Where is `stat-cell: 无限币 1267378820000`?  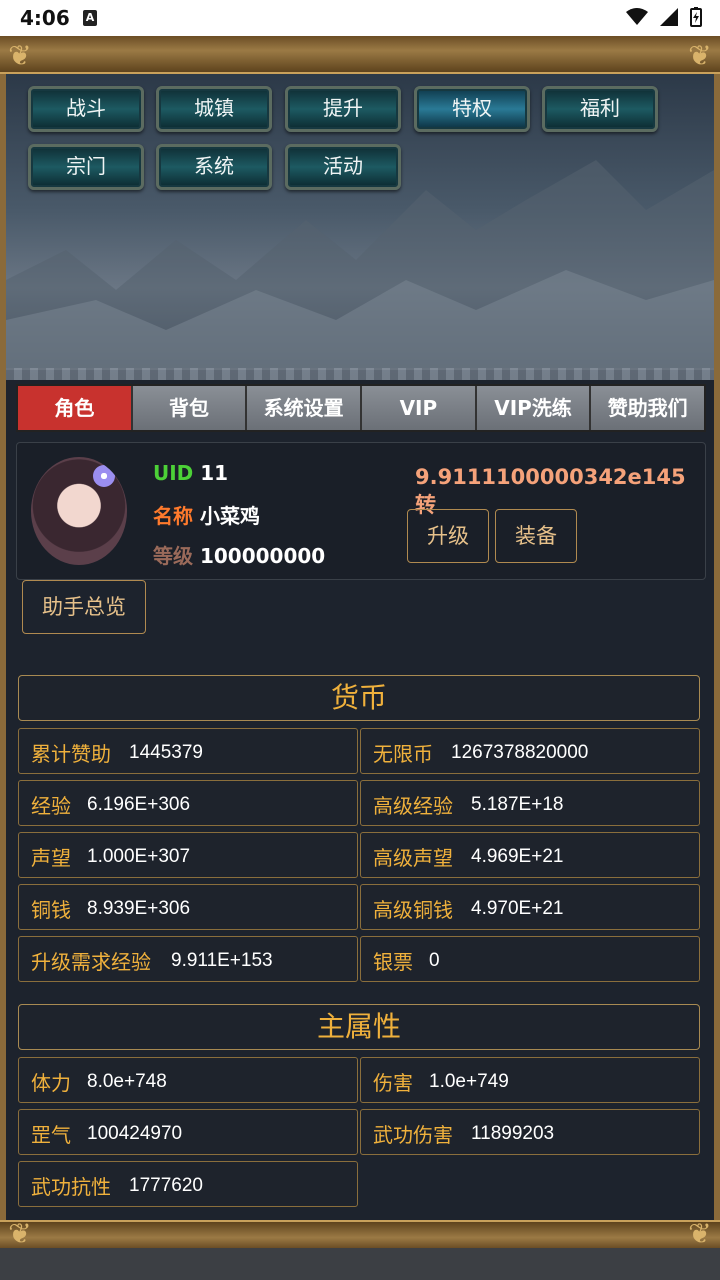
stat-cell: 无限币 1267378820000 is located at coordinates (530, 751).